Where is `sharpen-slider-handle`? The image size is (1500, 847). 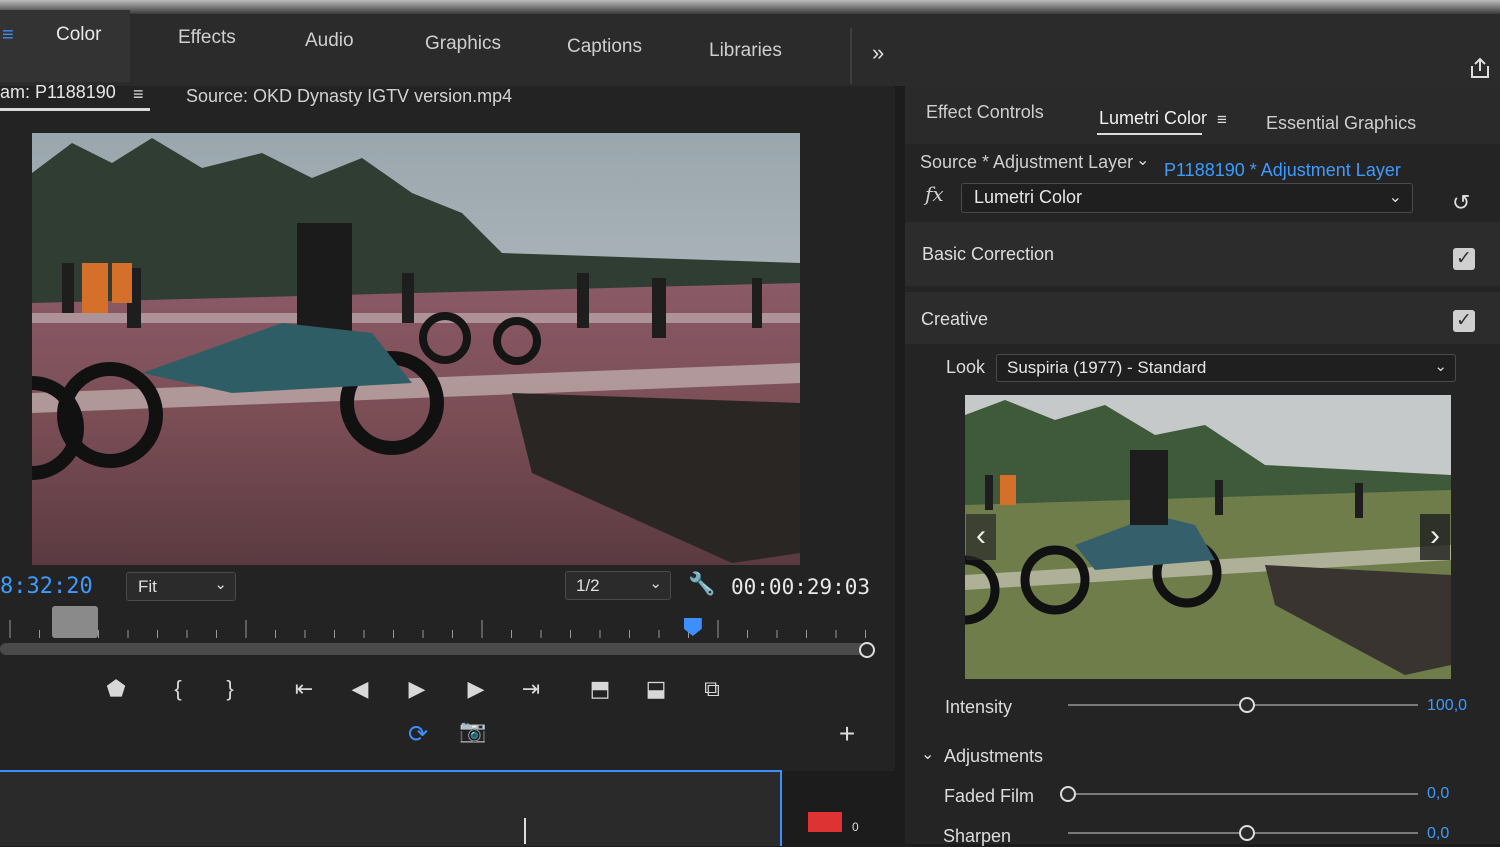
sharpen-slider-handle is located at coordinates (1246, 833).